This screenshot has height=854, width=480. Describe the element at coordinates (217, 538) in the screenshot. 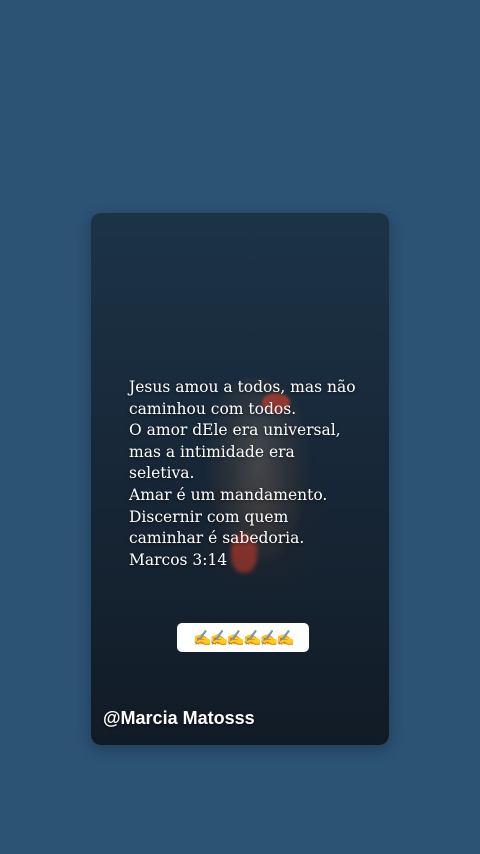

I see `quote-line: caminhar é sabedoria.` at that location.